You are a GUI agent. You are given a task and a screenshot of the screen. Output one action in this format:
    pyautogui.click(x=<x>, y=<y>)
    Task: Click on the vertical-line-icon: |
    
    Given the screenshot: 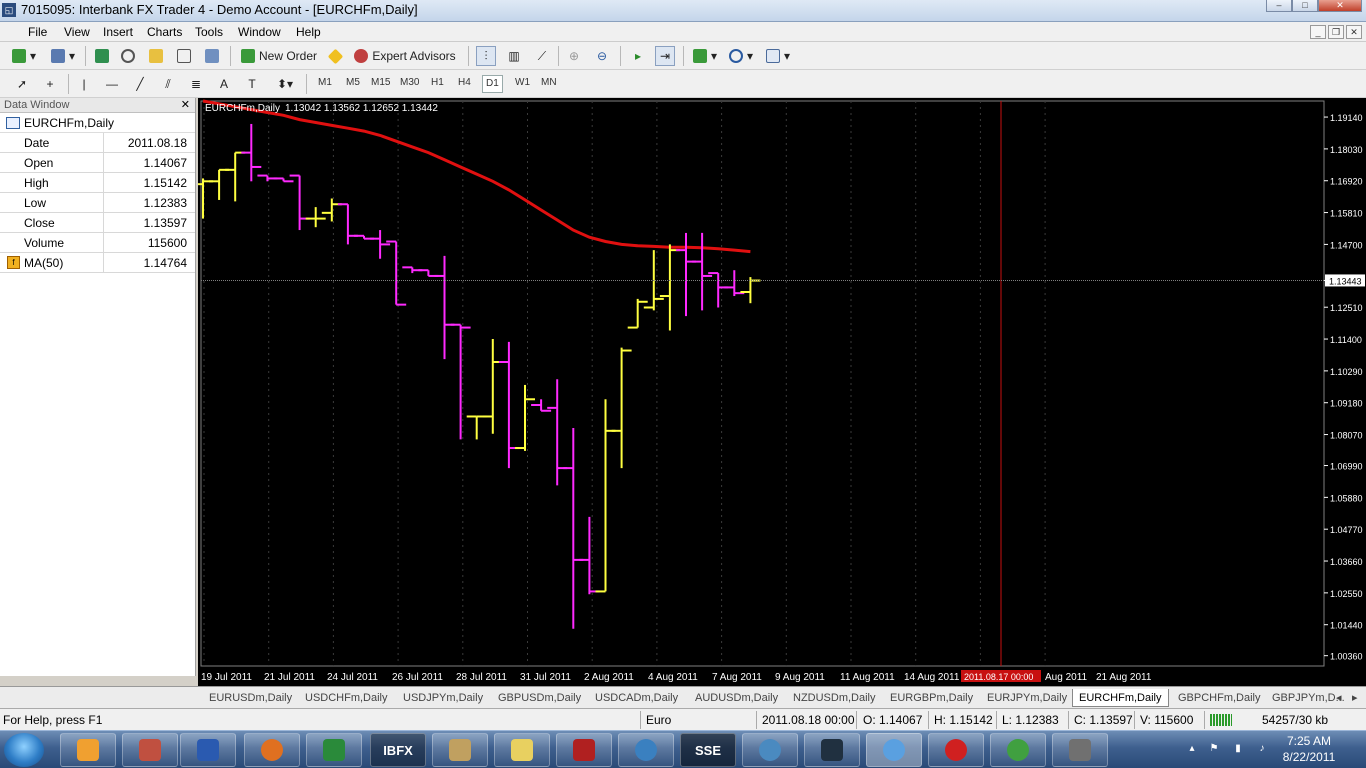 What is the action you would take?
    pyautogui.click(x=84, y=84)
    